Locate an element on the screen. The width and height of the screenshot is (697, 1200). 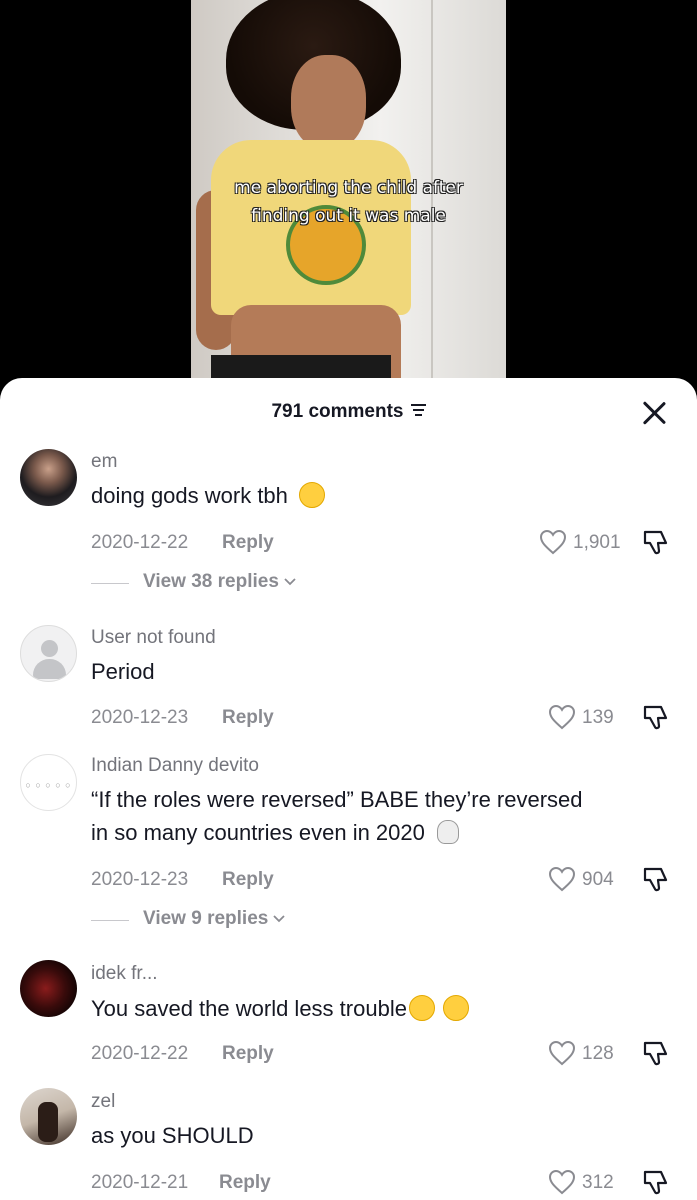
view-replies-label: View 38 replies is located at coordinates (220, 582).